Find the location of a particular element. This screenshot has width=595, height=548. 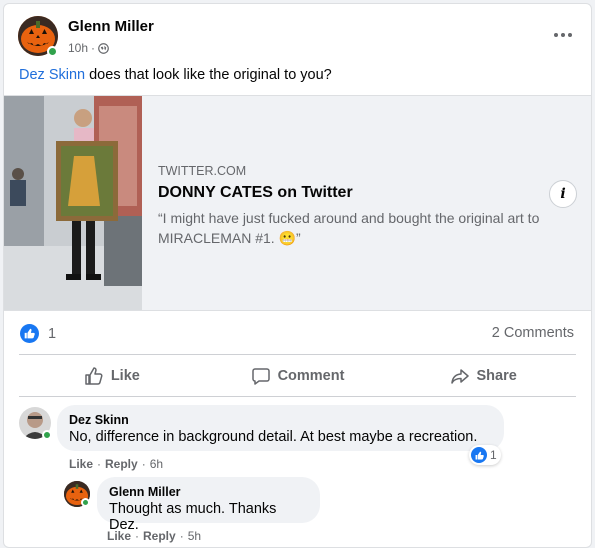

reply-actions: Like · Reply · 5h is located at coordinates (154, 536).